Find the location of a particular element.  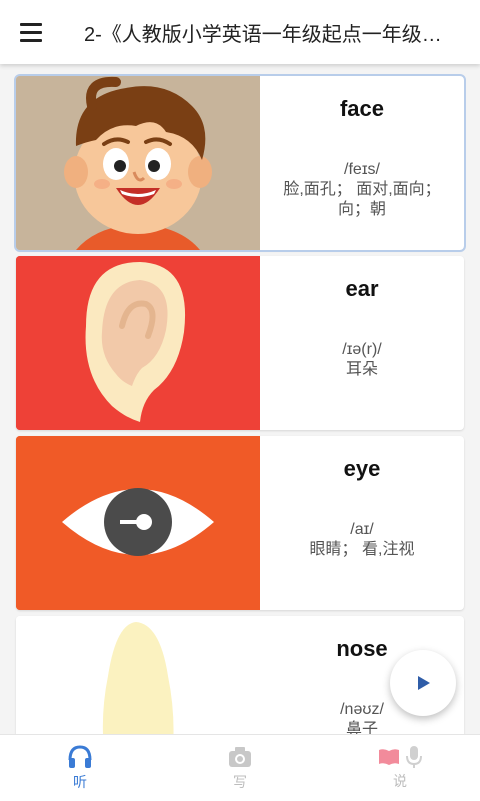

meaning-text: 耳朵 is located at coordinates (361, 369).